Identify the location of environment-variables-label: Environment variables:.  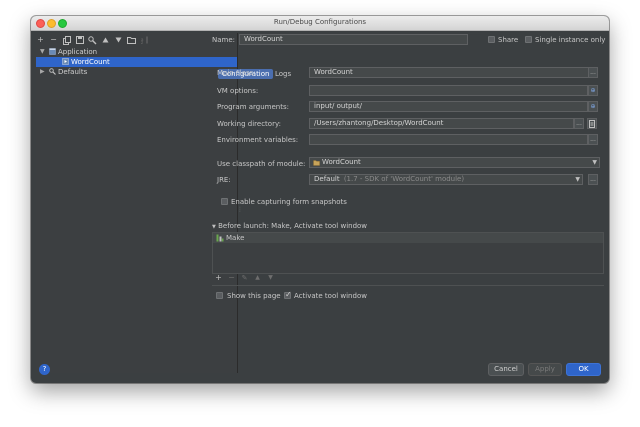
(258, 140).